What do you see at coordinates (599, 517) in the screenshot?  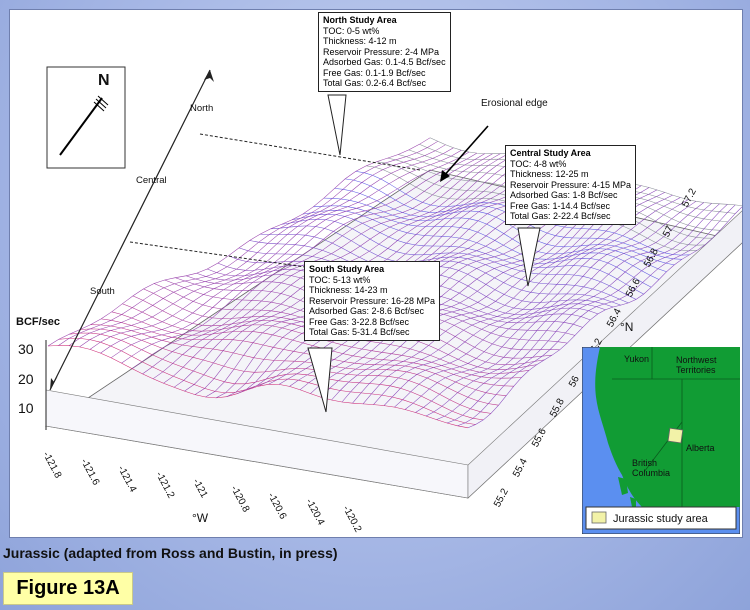 I see `inset-legend-swatch` at bounding box center [599, 517].